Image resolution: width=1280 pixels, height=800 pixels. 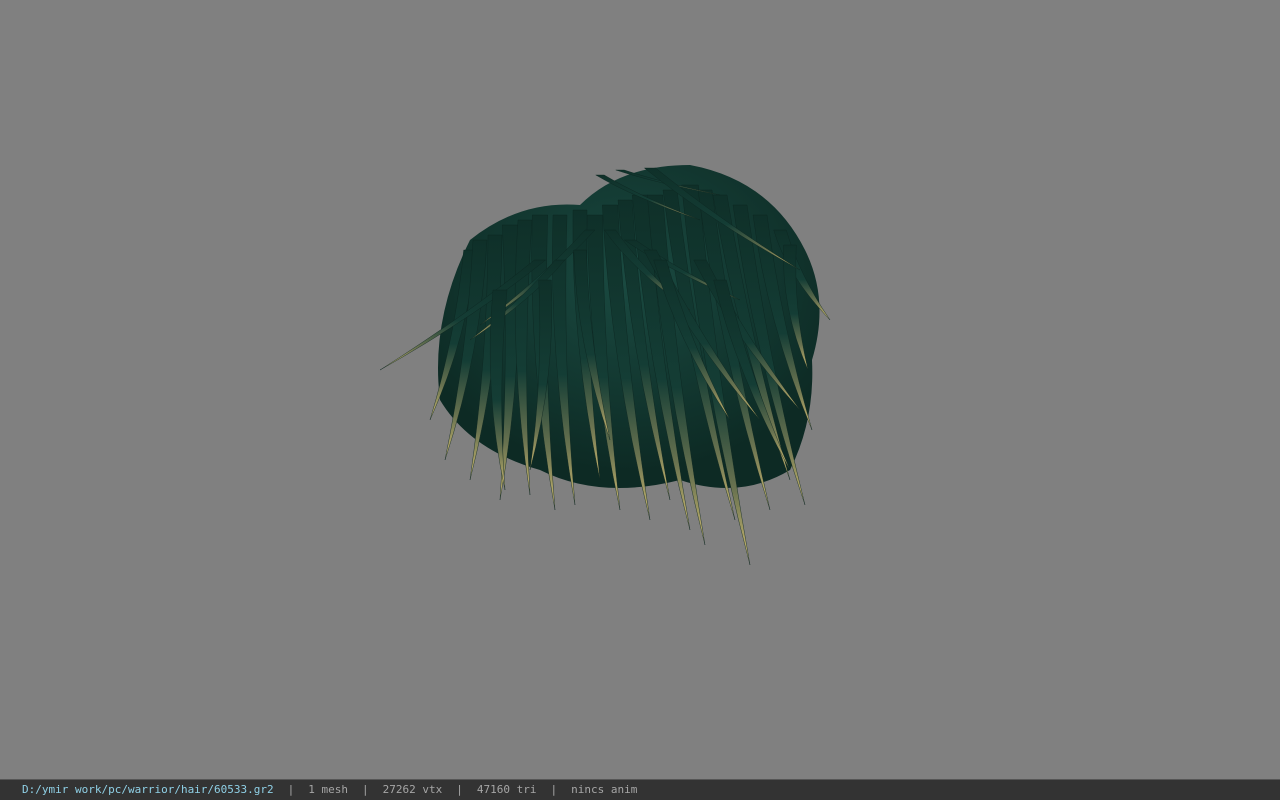 I want to click on anim-status: nincs anim, so click(x=604, y=789).